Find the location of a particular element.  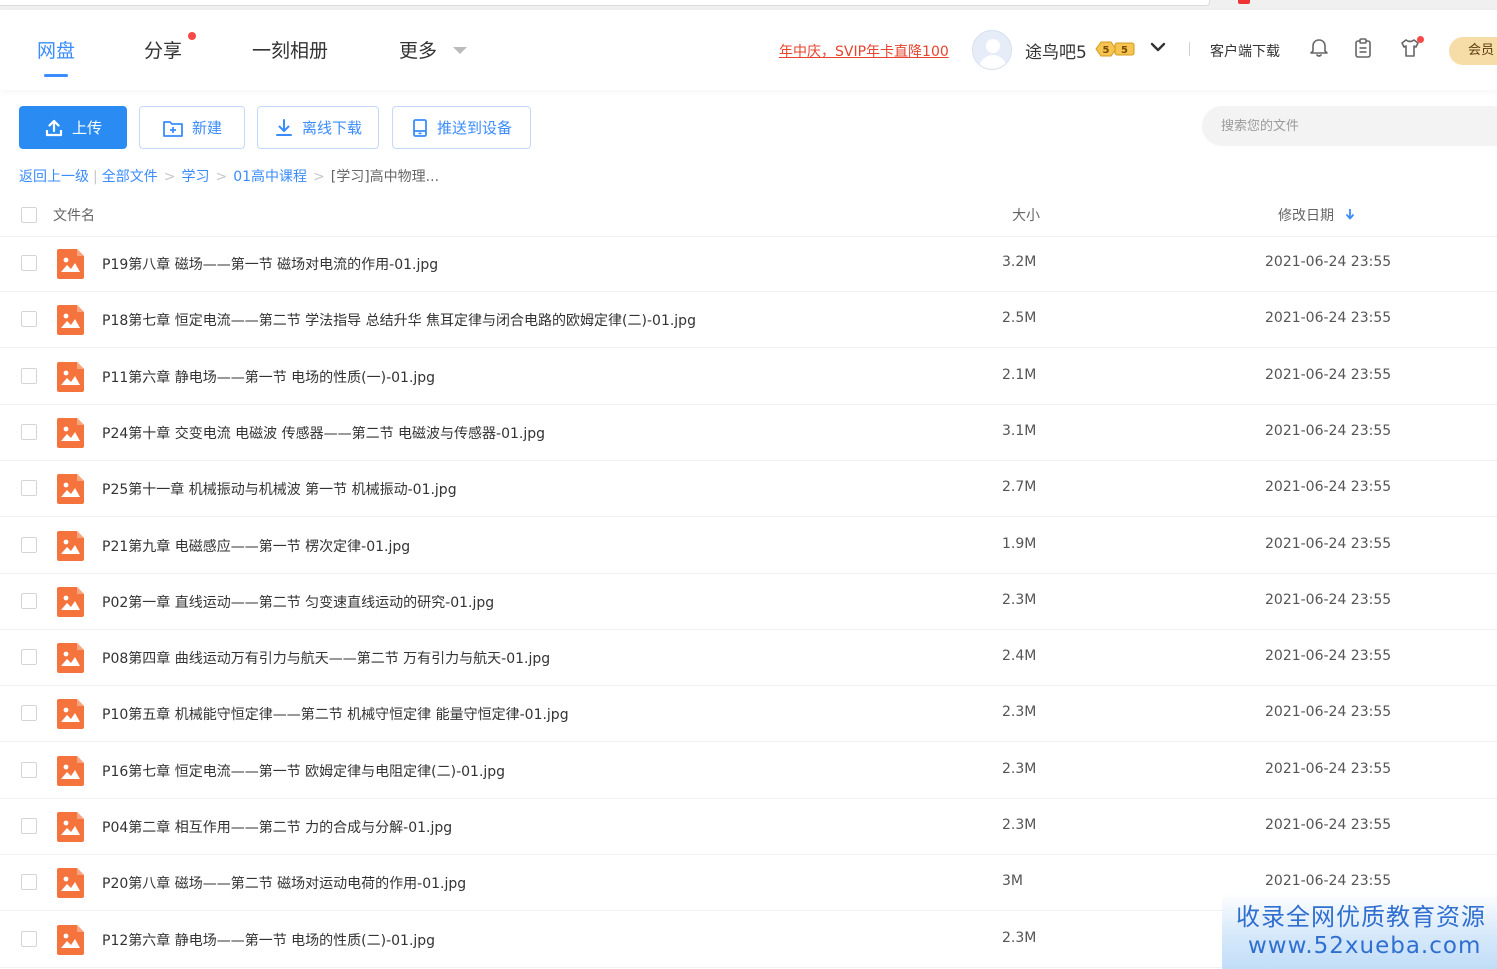

push-device-button: 推送到设备 is located at coordinates (461, 127).